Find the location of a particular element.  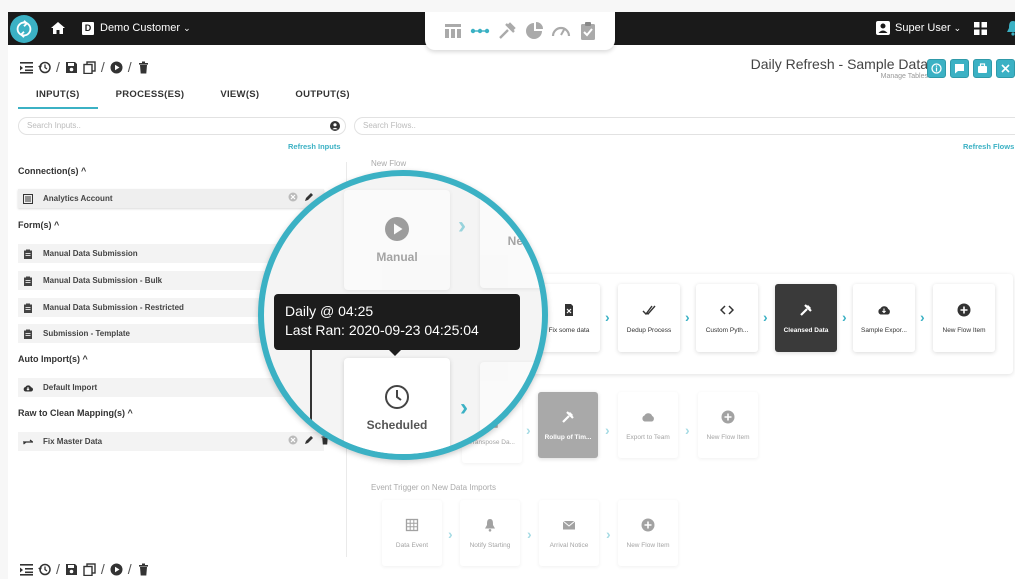

user-circle-icon is located at coordinates (335, 126).